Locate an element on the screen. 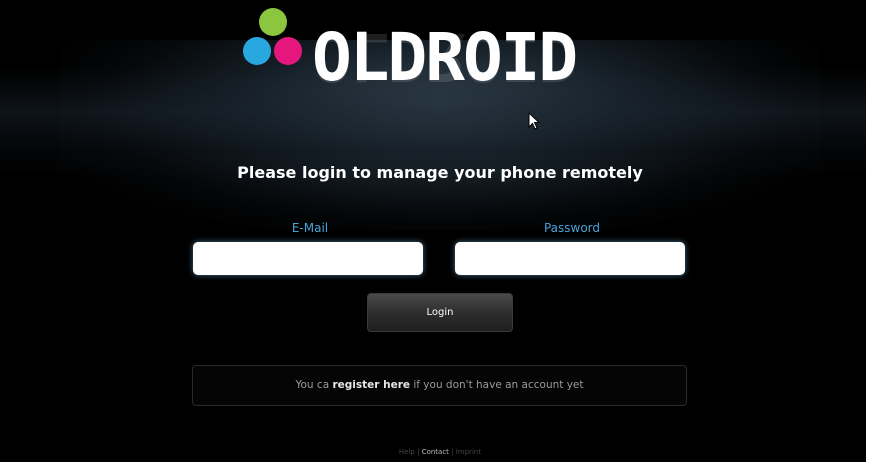 The image size is (870, 462). register-link: register here is located at coordinates (371, 385).